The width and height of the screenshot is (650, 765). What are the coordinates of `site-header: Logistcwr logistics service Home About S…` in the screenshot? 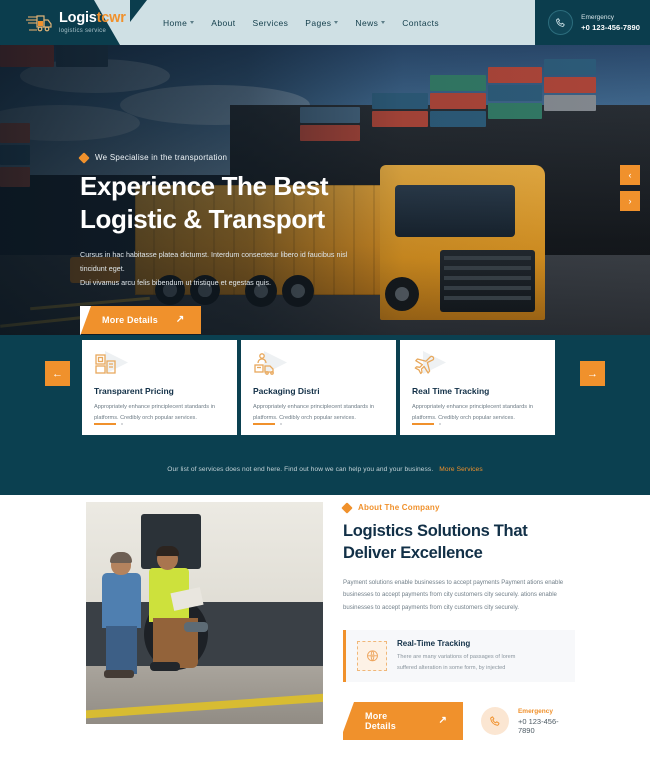 It's located at (325, 22).